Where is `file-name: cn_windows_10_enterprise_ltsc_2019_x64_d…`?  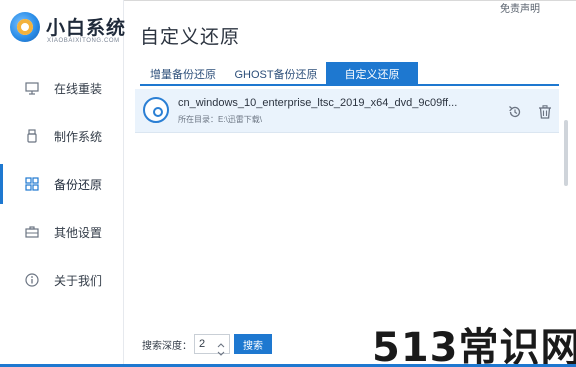 file-name: cn_windows_10_enterprise_ltsc_2019_x64_d… is located at coordinates (318, 103).